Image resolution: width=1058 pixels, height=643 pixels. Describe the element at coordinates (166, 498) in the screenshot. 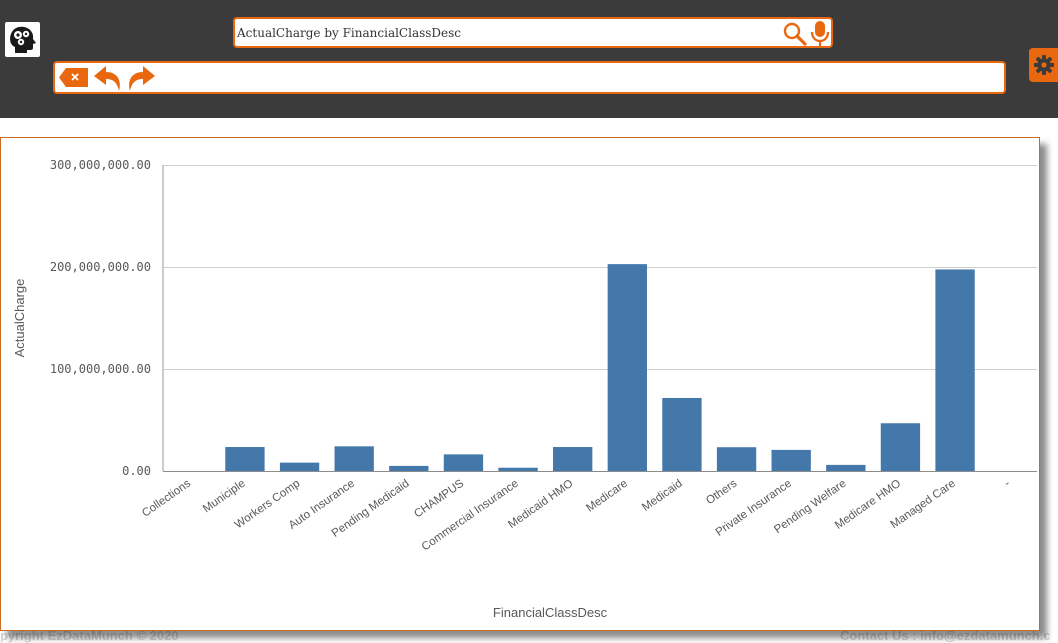

I see `x-tick-label: Collections` at that location.